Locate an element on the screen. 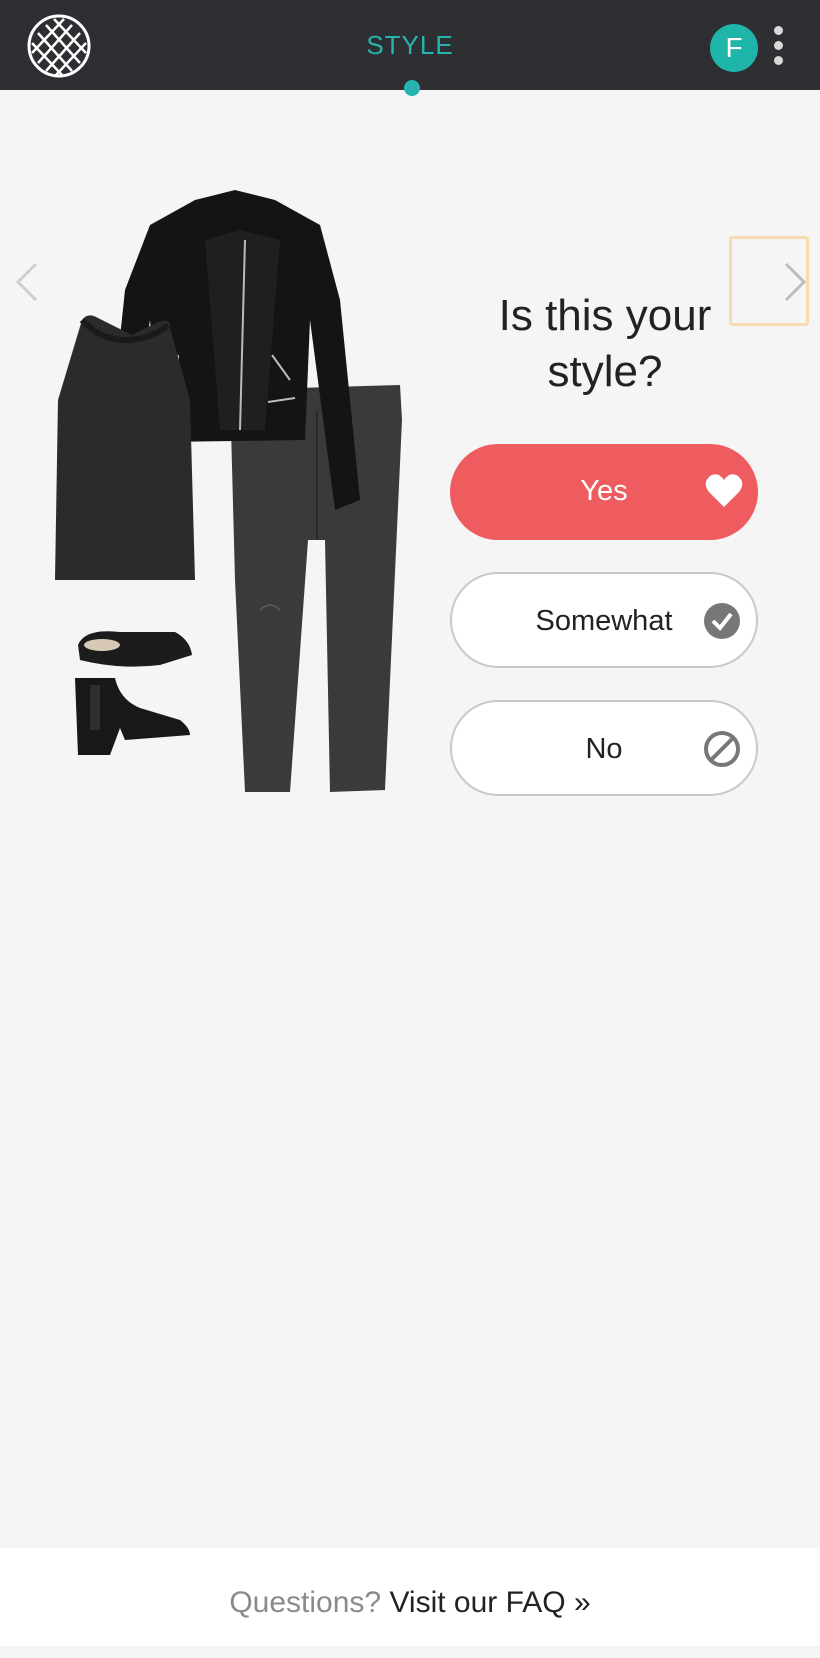 This screenshot has width=820, height=1658. footer-question: Questions? is located at coordinates (305, 1602).